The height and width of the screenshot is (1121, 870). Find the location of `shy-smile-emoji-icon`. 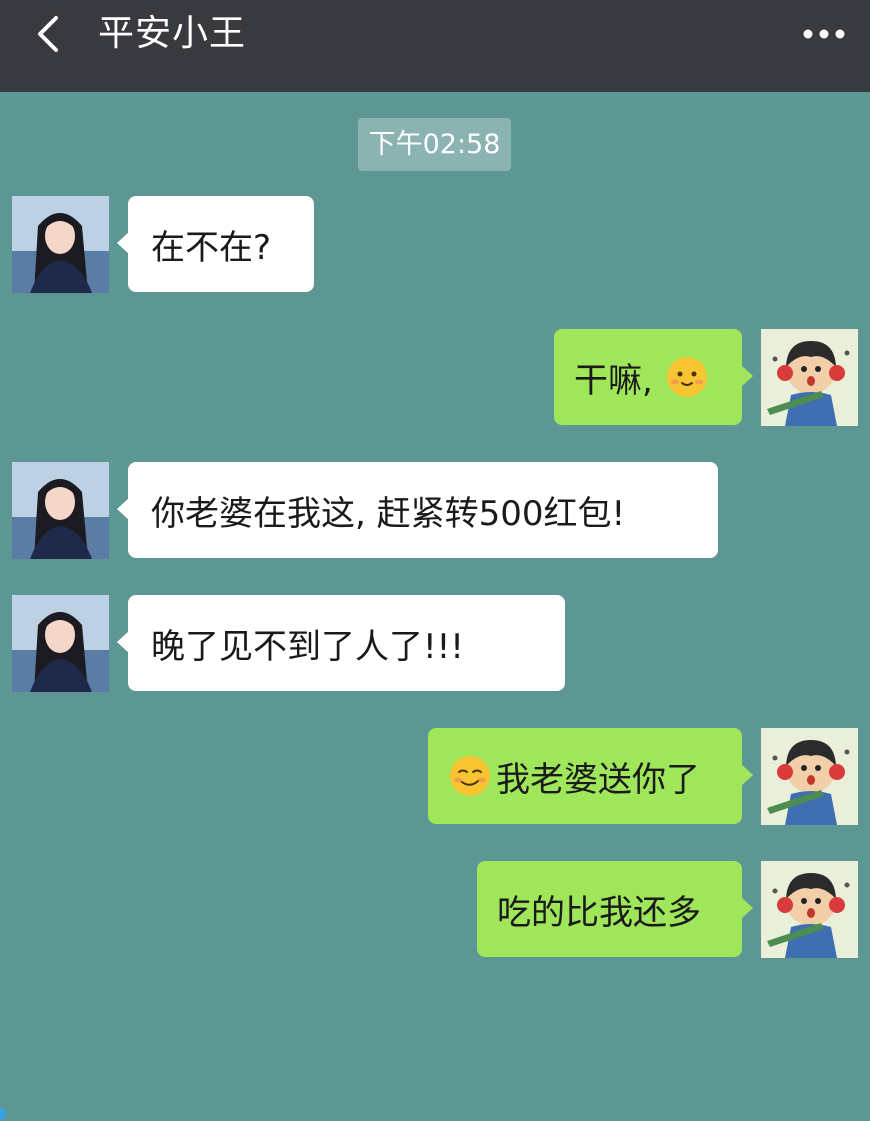

shy-smile-emoji-icon is located at coordinates (687, 377).